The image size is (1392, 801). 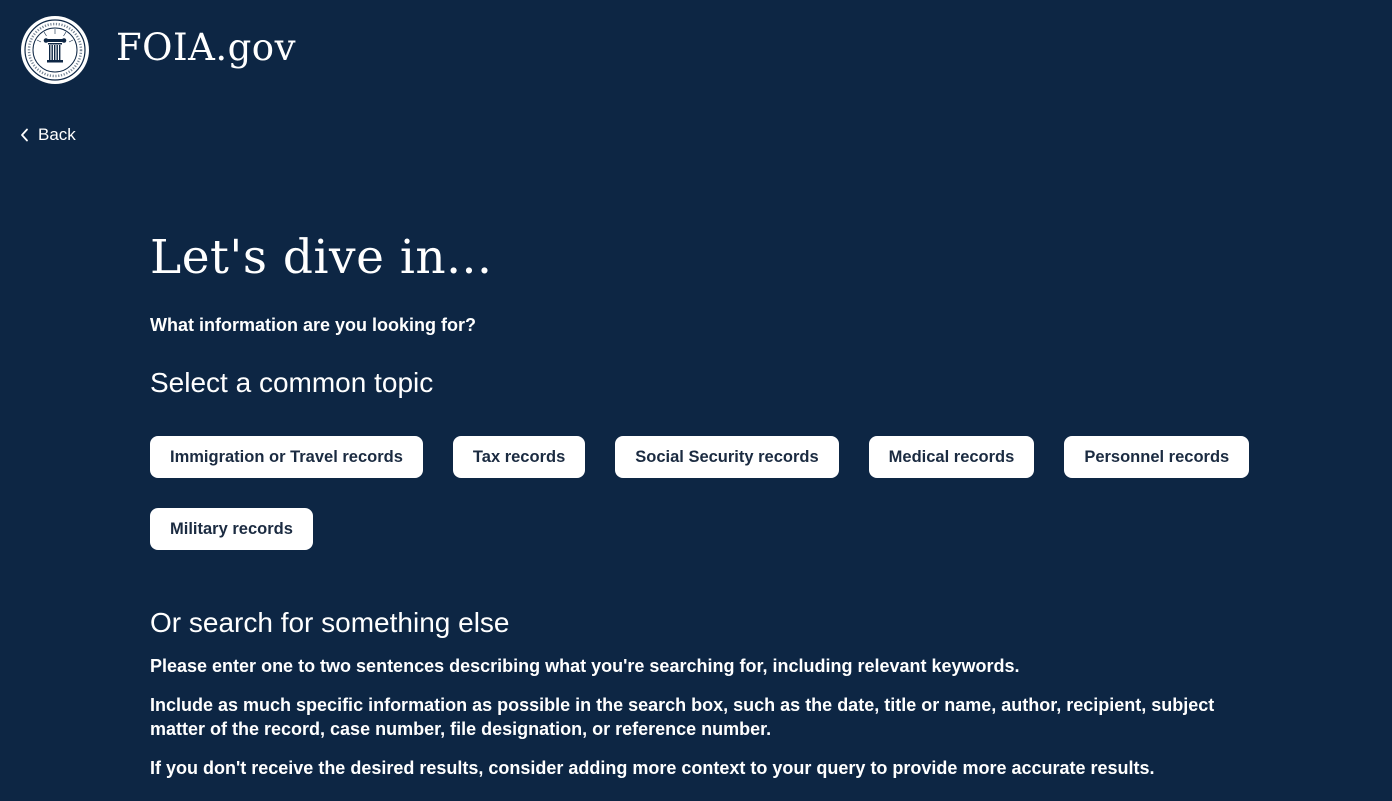 What do you see at coordinates (951, 457) in the screenshot?
I see `topic-medical-button: Medical records` at bounding box center [951, 457].